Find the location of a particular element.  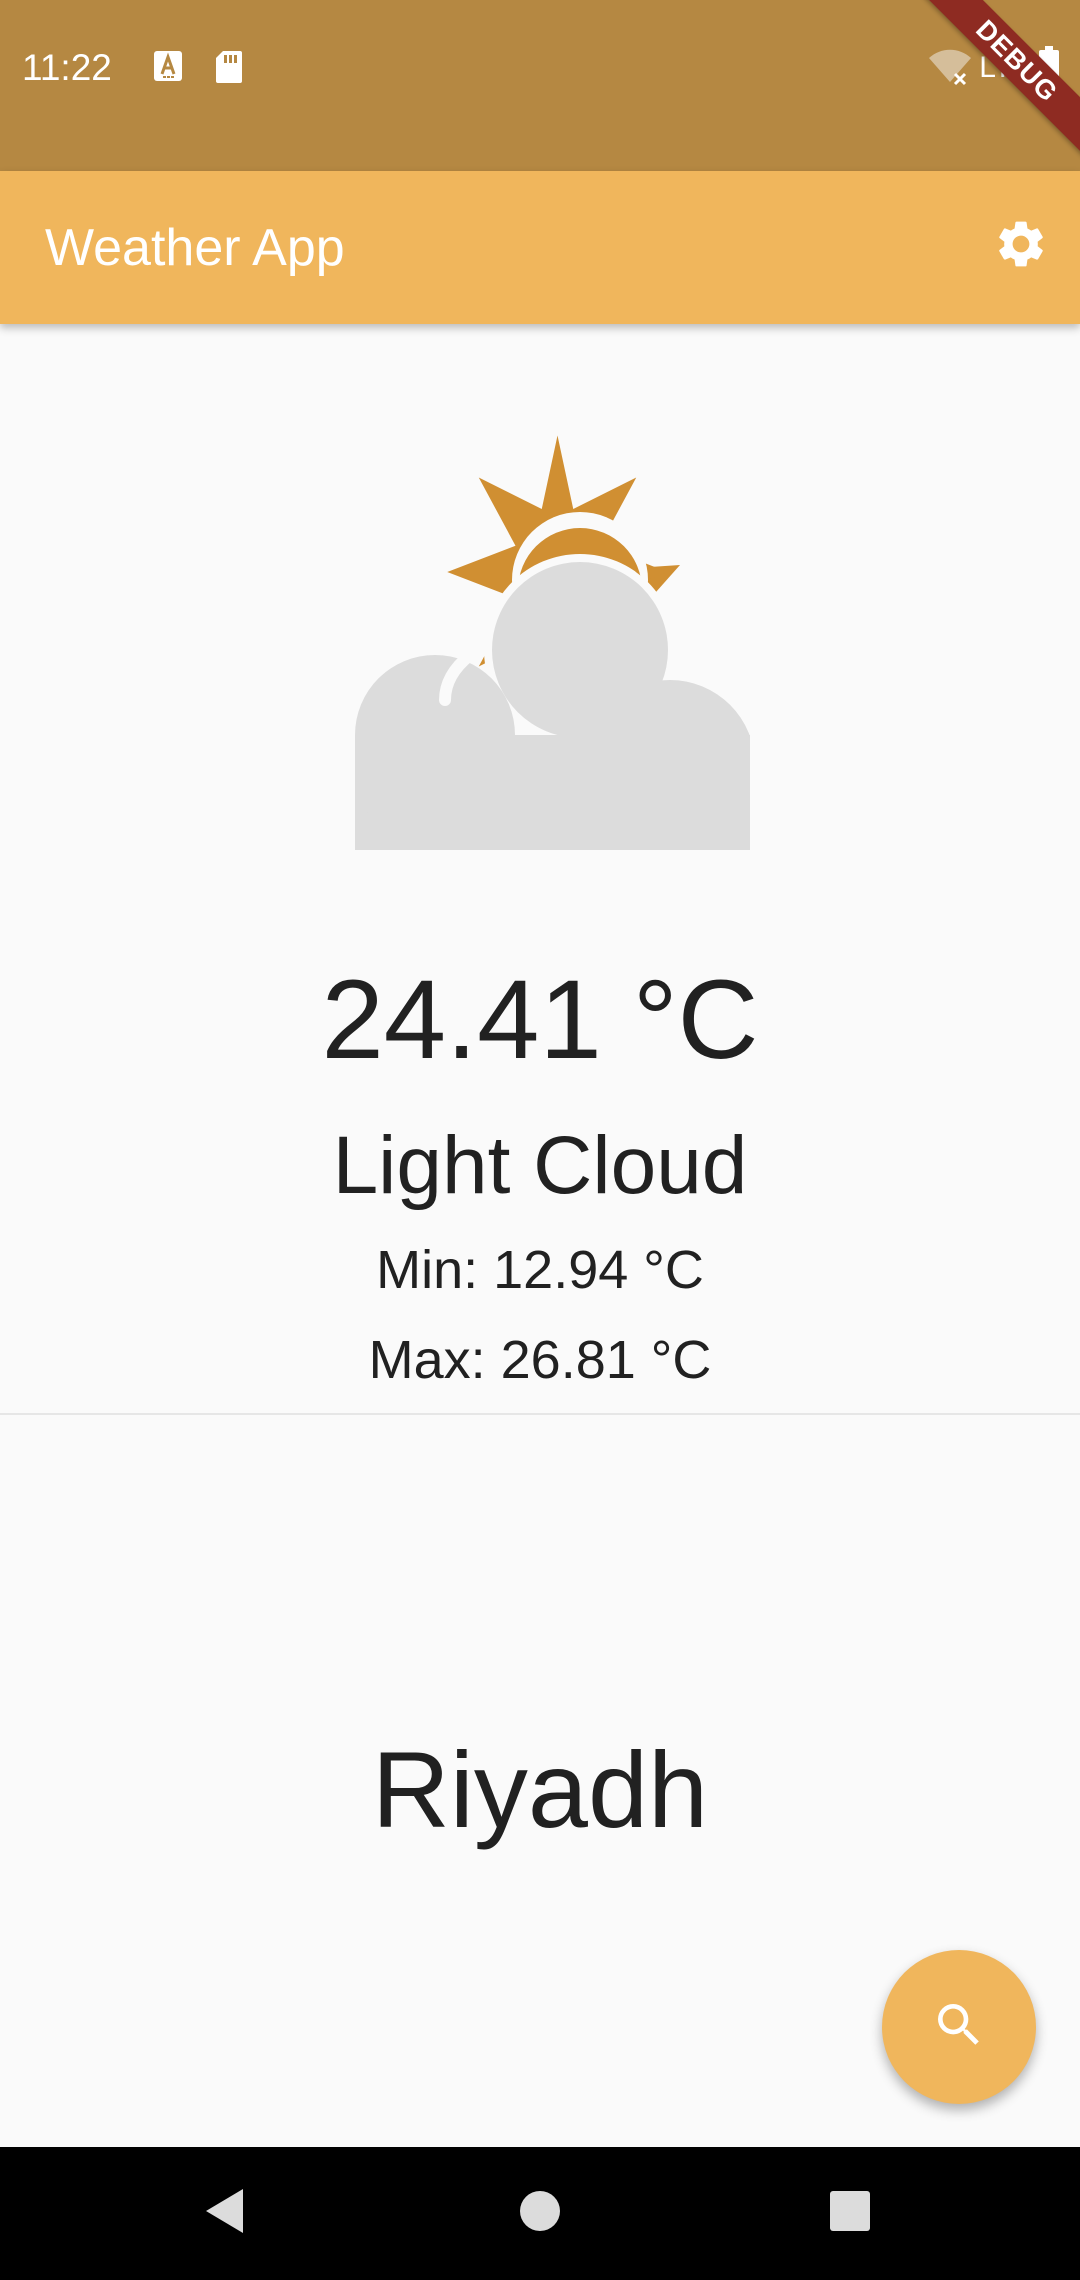

home-icon is located at coordinates (540, 2213).